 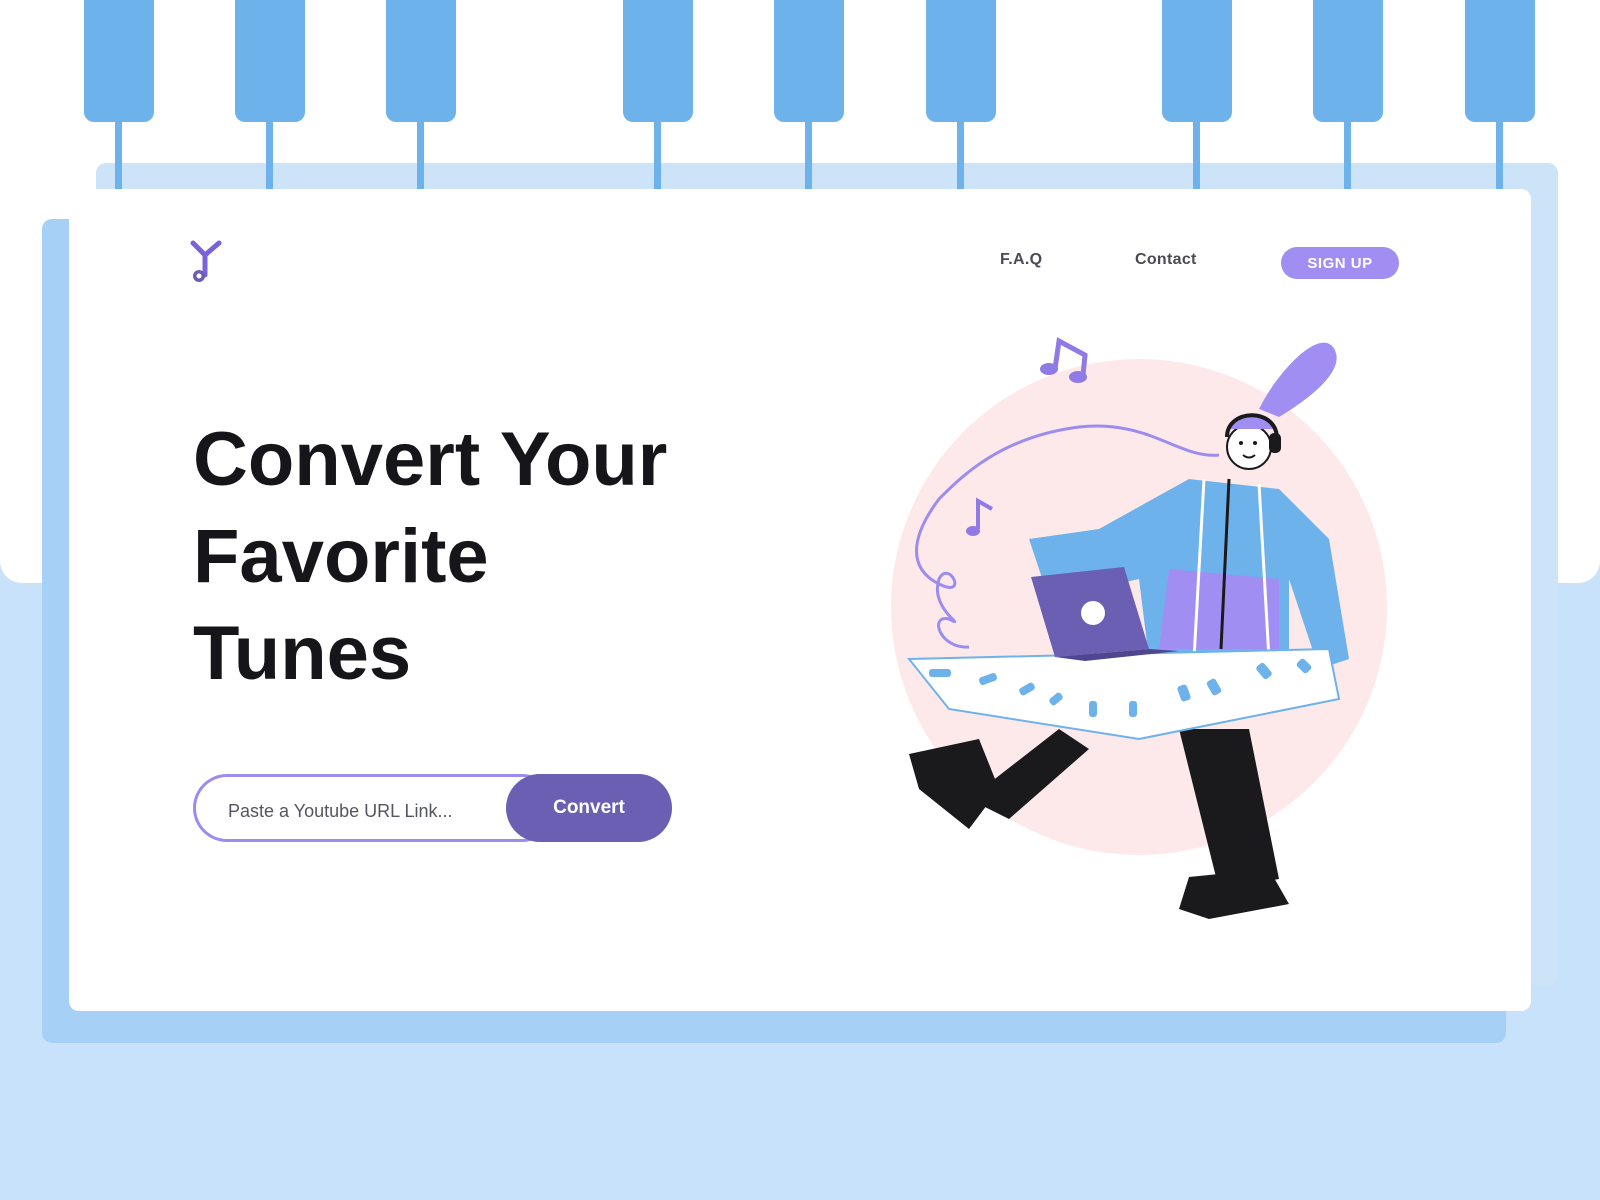 I want to click on hero-title-line: Favorite, so click(x=341, y=556).